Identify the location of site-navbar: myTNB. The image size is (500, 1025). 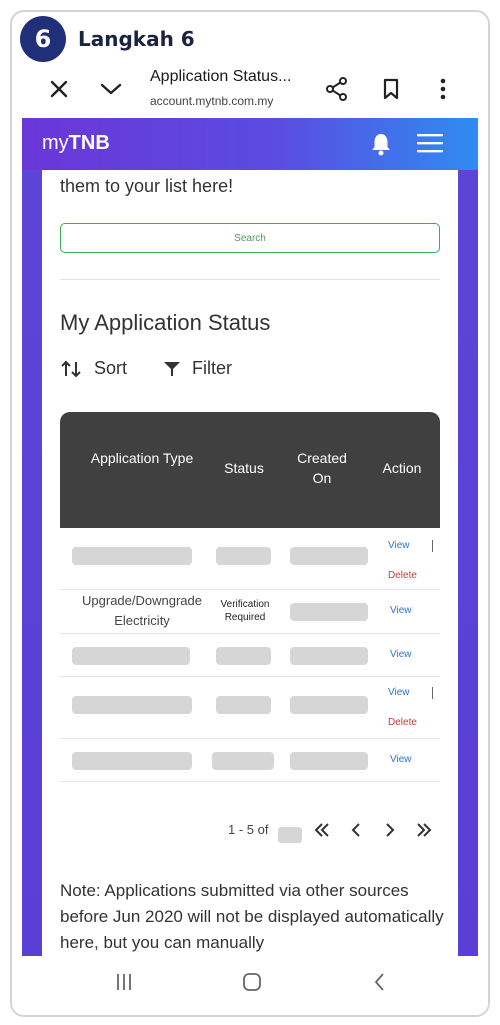
(250, 144).